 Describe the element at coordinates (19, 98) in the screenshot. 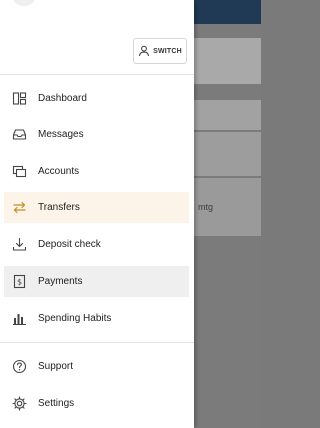

I see `dashboard-icon` at that location.